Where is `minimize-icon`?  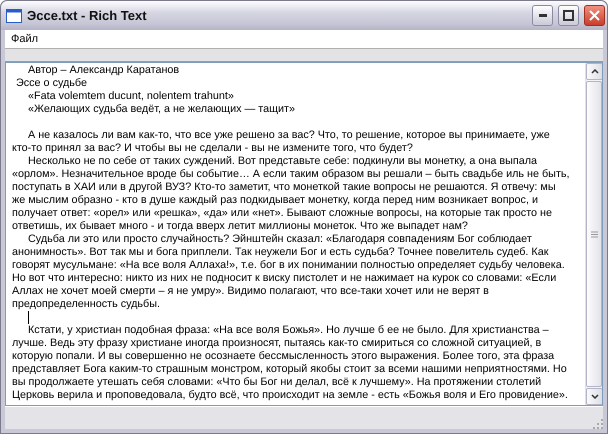 minimize-icon is located at coordinates (542, 15).